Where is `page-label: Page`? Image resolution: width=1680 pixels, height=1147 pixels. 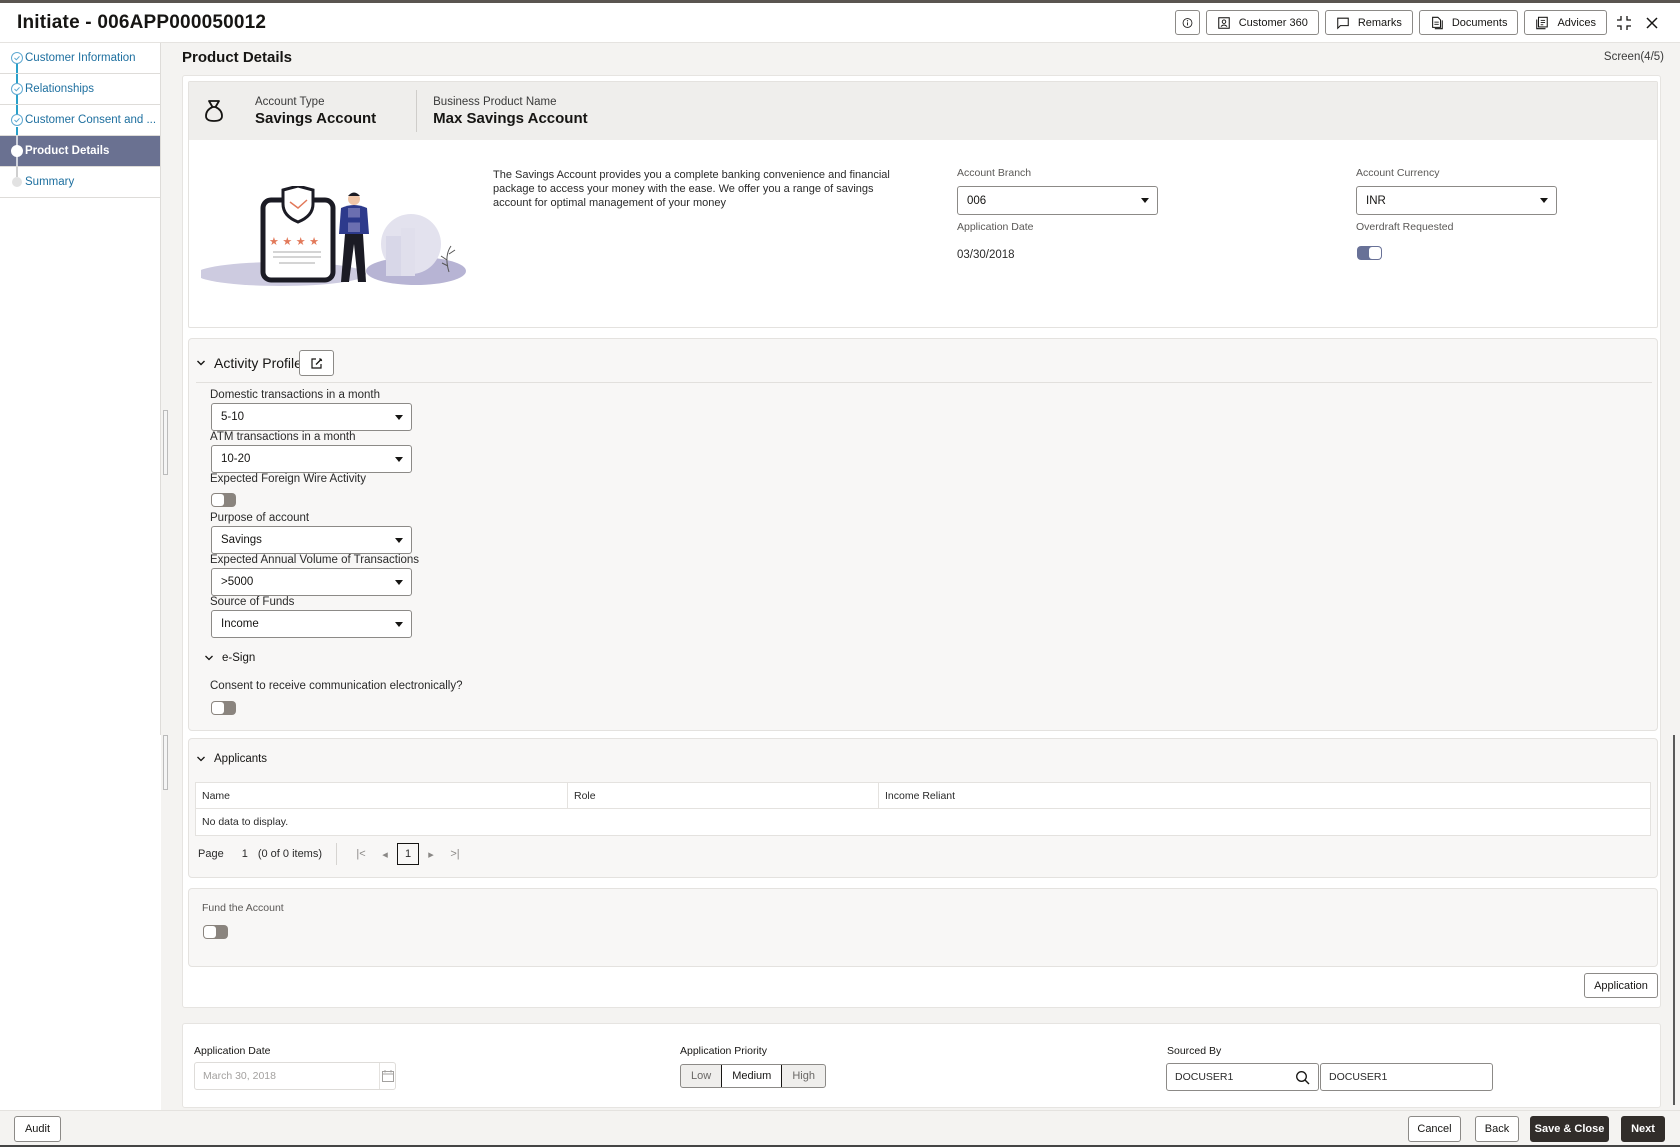
page-label: Page is located at coordinates (211, 854).